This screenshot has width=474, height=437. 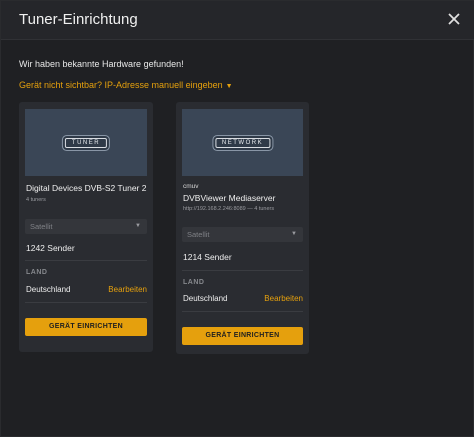 I want to click on device-thumbnail: TUNER, so click(x=86, y=142).